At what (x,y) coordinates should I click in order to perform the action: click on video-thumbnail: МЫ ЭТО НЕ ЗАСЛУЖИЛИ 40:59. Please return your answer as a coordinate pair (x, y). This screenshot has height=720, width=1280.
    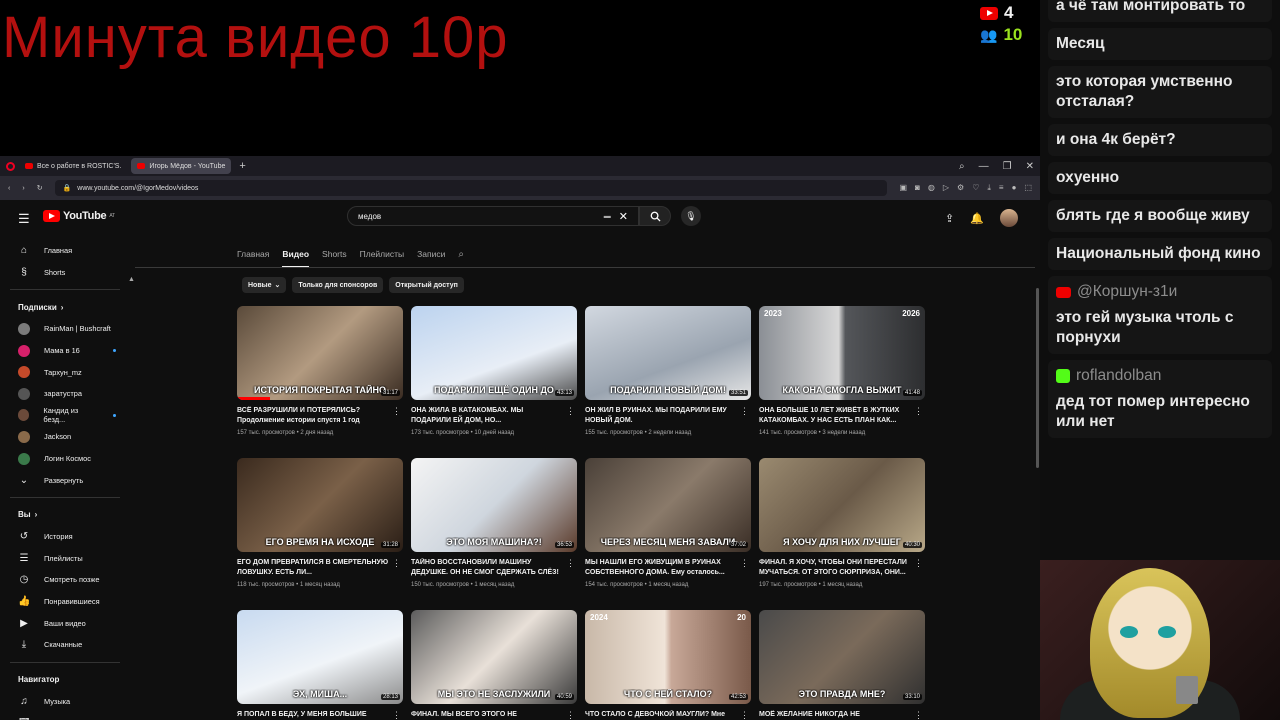
    Looking at the image, I should click on (494, 657).